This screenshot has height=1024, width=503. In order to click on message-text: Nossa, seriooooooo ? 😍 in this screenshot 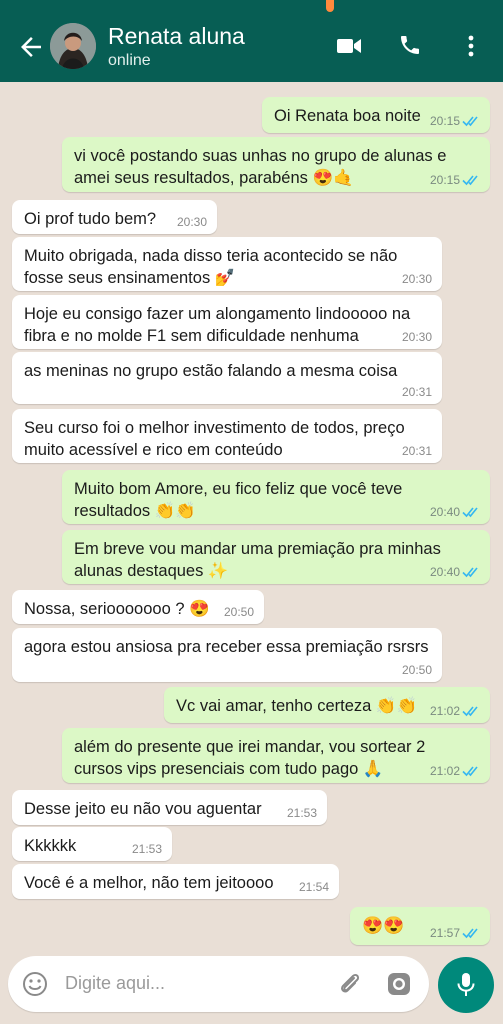, I will do `click(117, 609)`.